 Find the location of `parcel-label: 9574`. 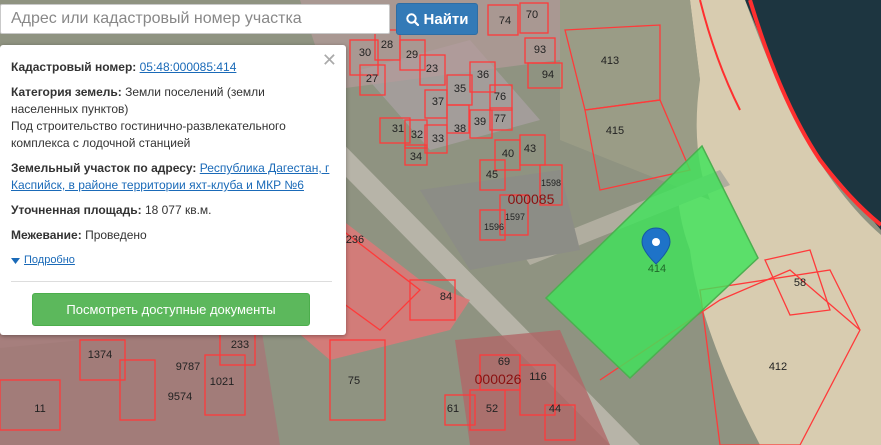

parcel-label: 9574 is located at coordinates (180, 397).